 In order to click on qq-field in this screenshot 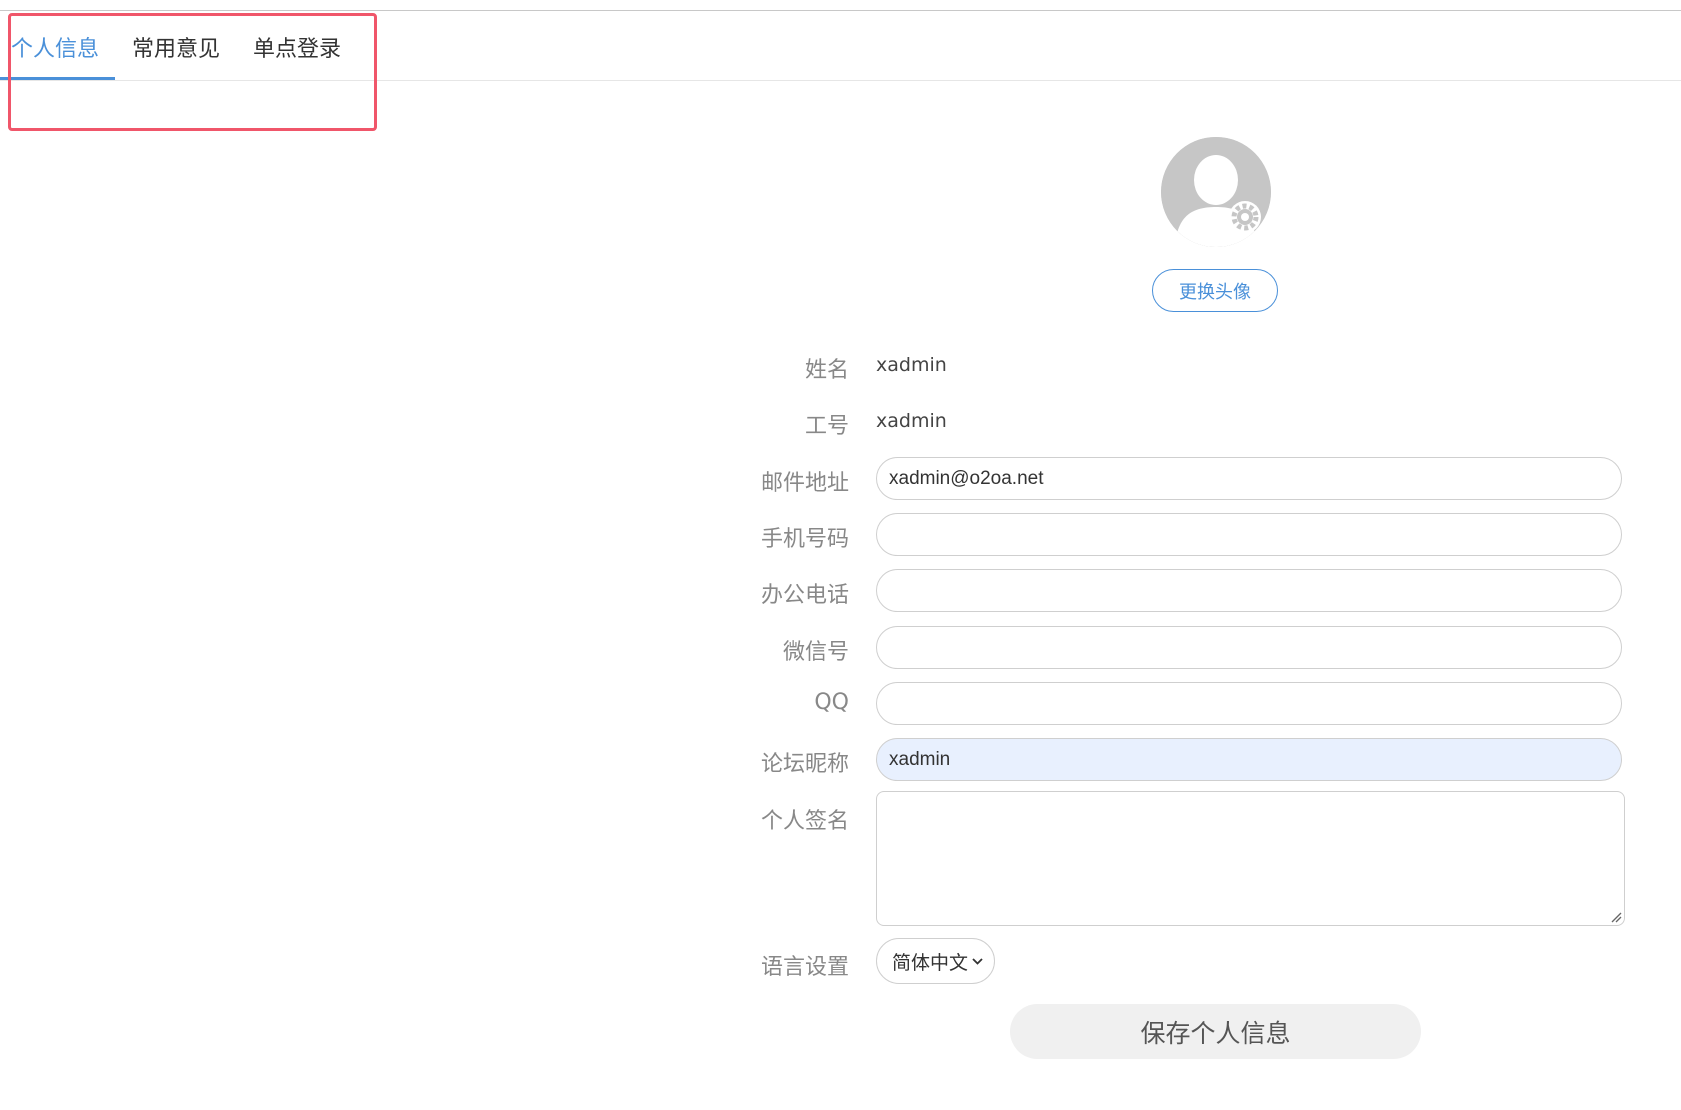, I will do `click(1249, 703)`.